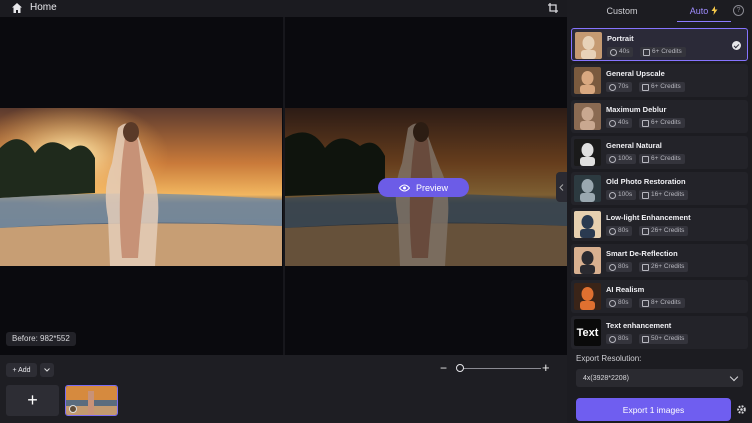 This screenshot has height=423, width=752. Describe the element at coordinates (620, 38) in the screenshot. I see `model-name: Portrait` at that location.